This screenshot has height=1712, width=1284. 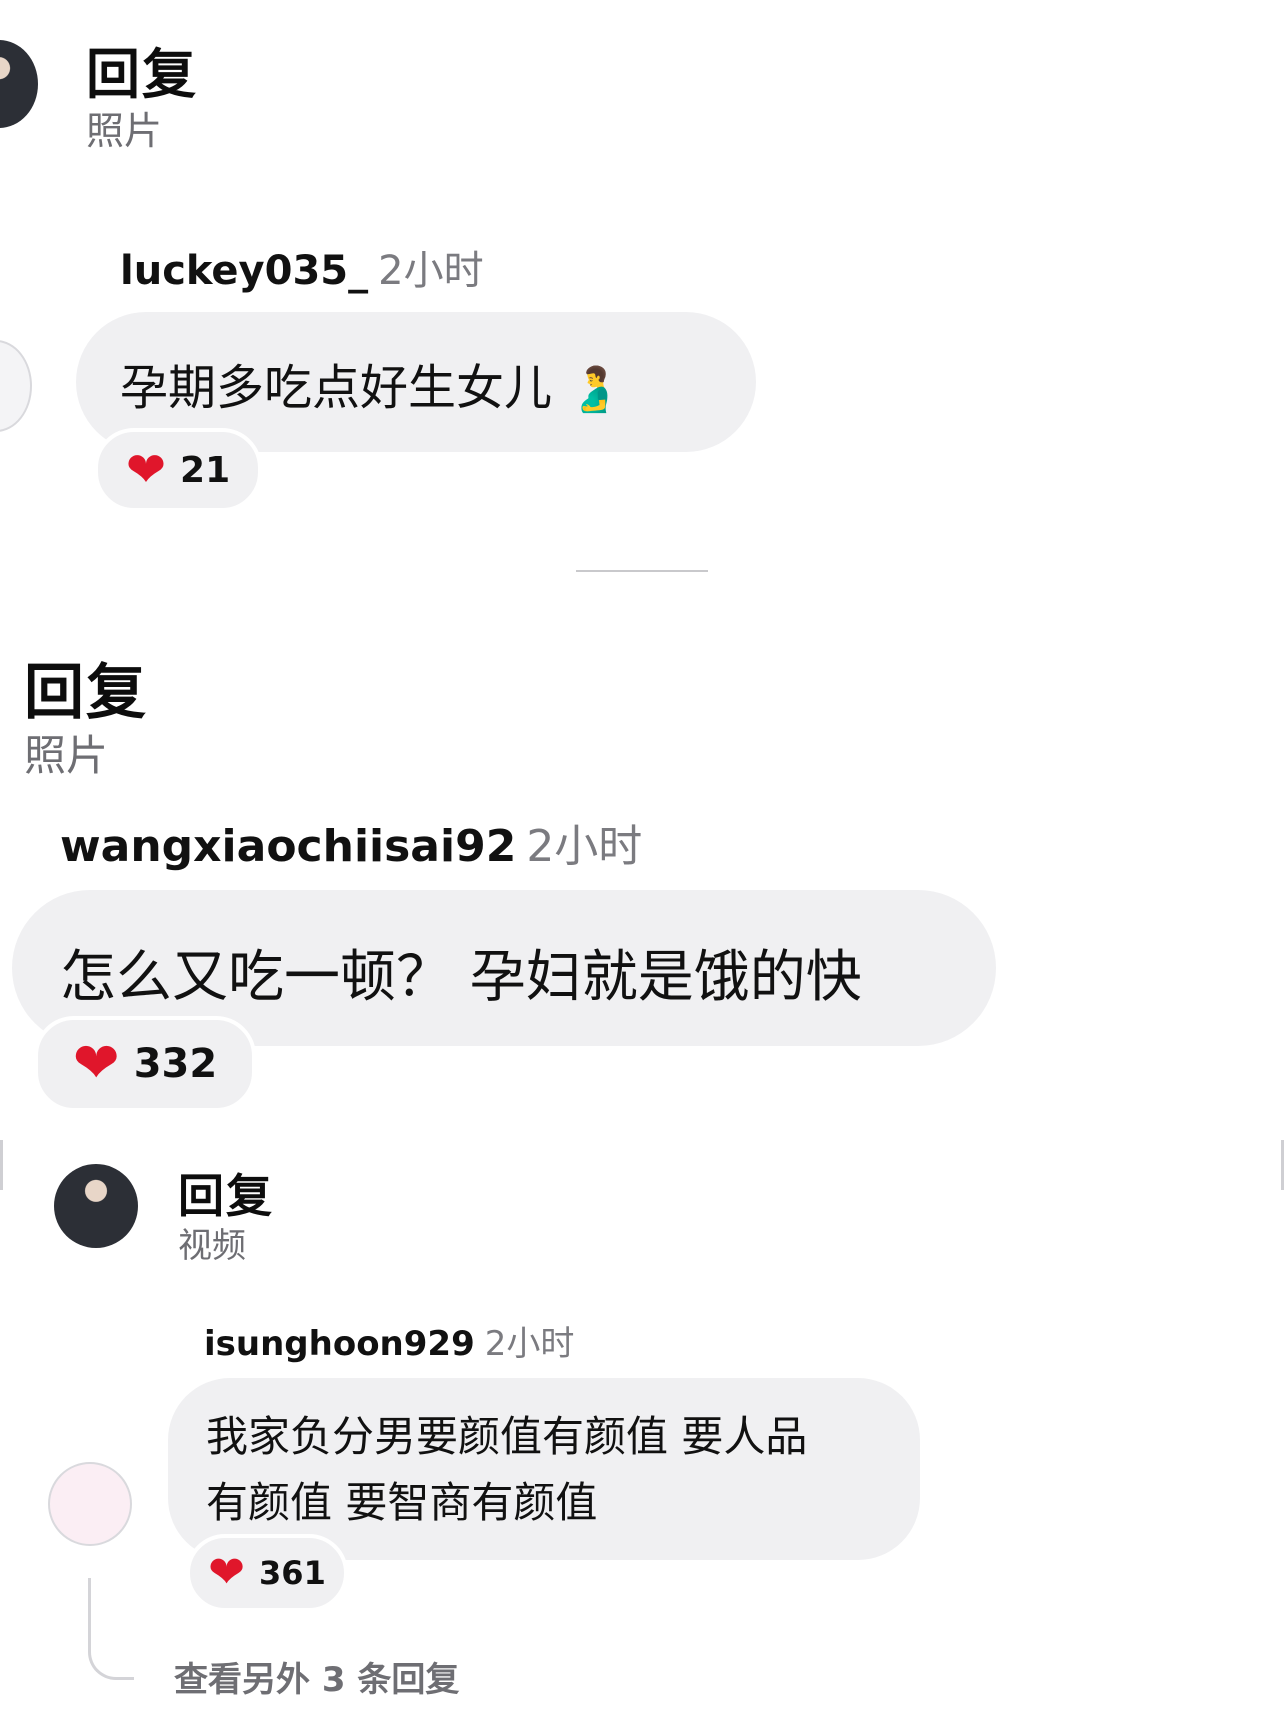 I want to click on comment-text-line: 我家负分男要颜值有颜值 要人品, so click(x=507, y=1436).